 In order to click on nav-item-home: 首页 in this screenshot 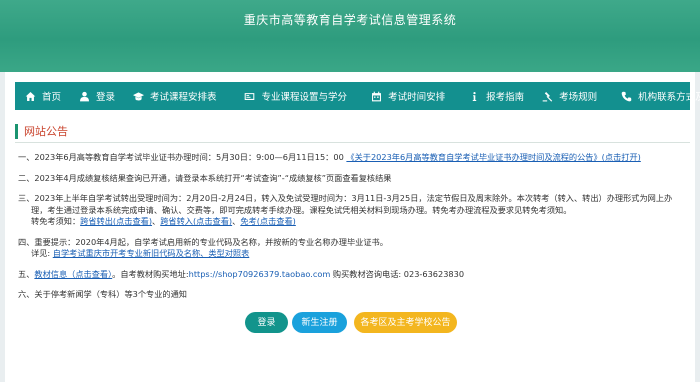, I will do `click(42, 96)`.